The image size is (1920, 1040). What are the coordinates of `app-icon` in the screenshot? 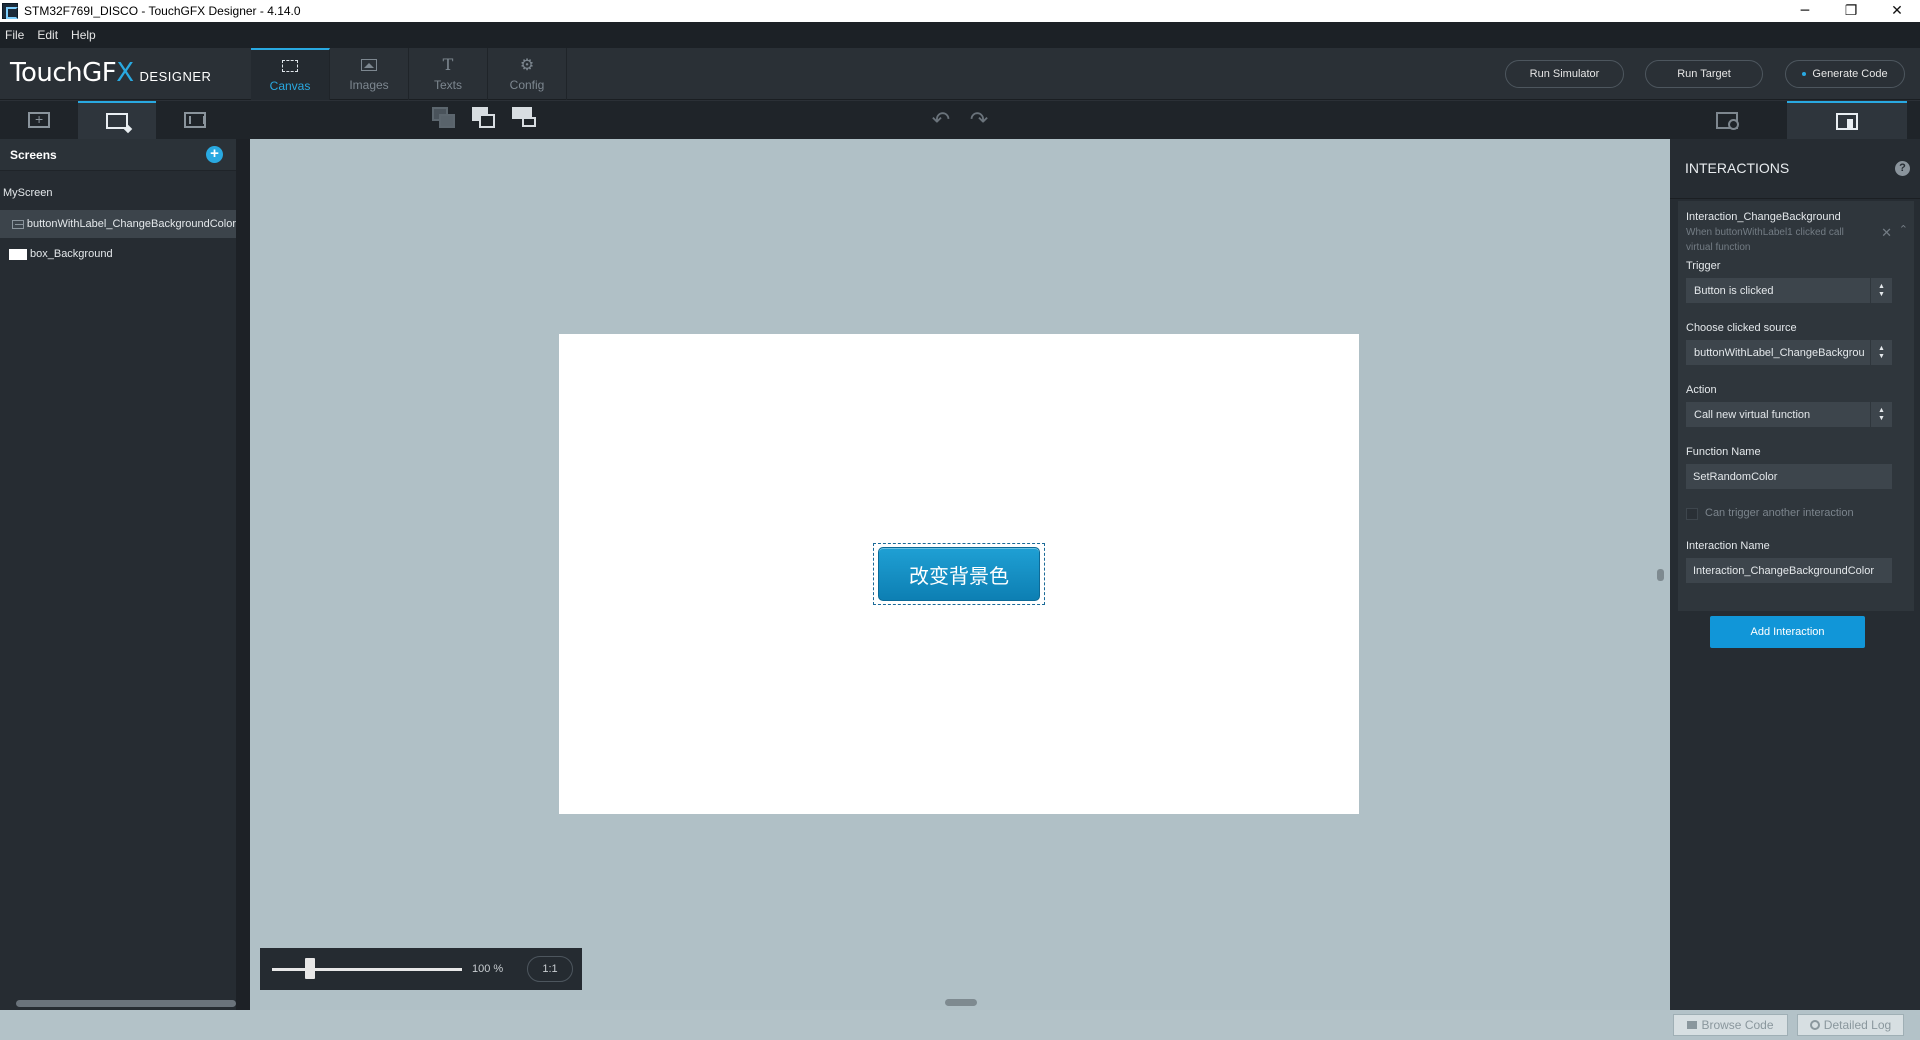 It's located at (10, 11).